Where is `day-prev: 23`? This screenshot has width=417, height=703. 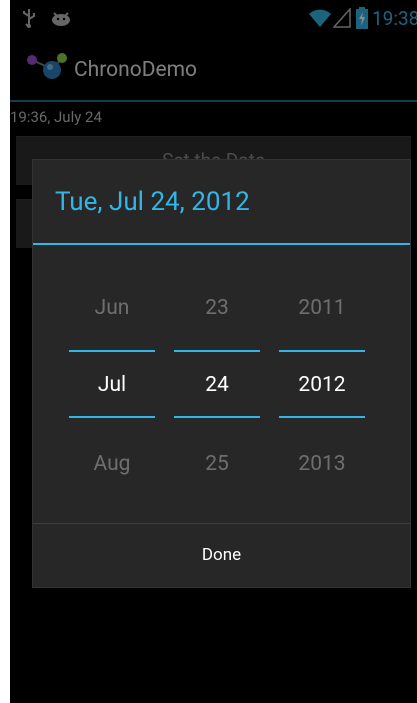
day-prev: 23 is located at coordinates (217, 308).